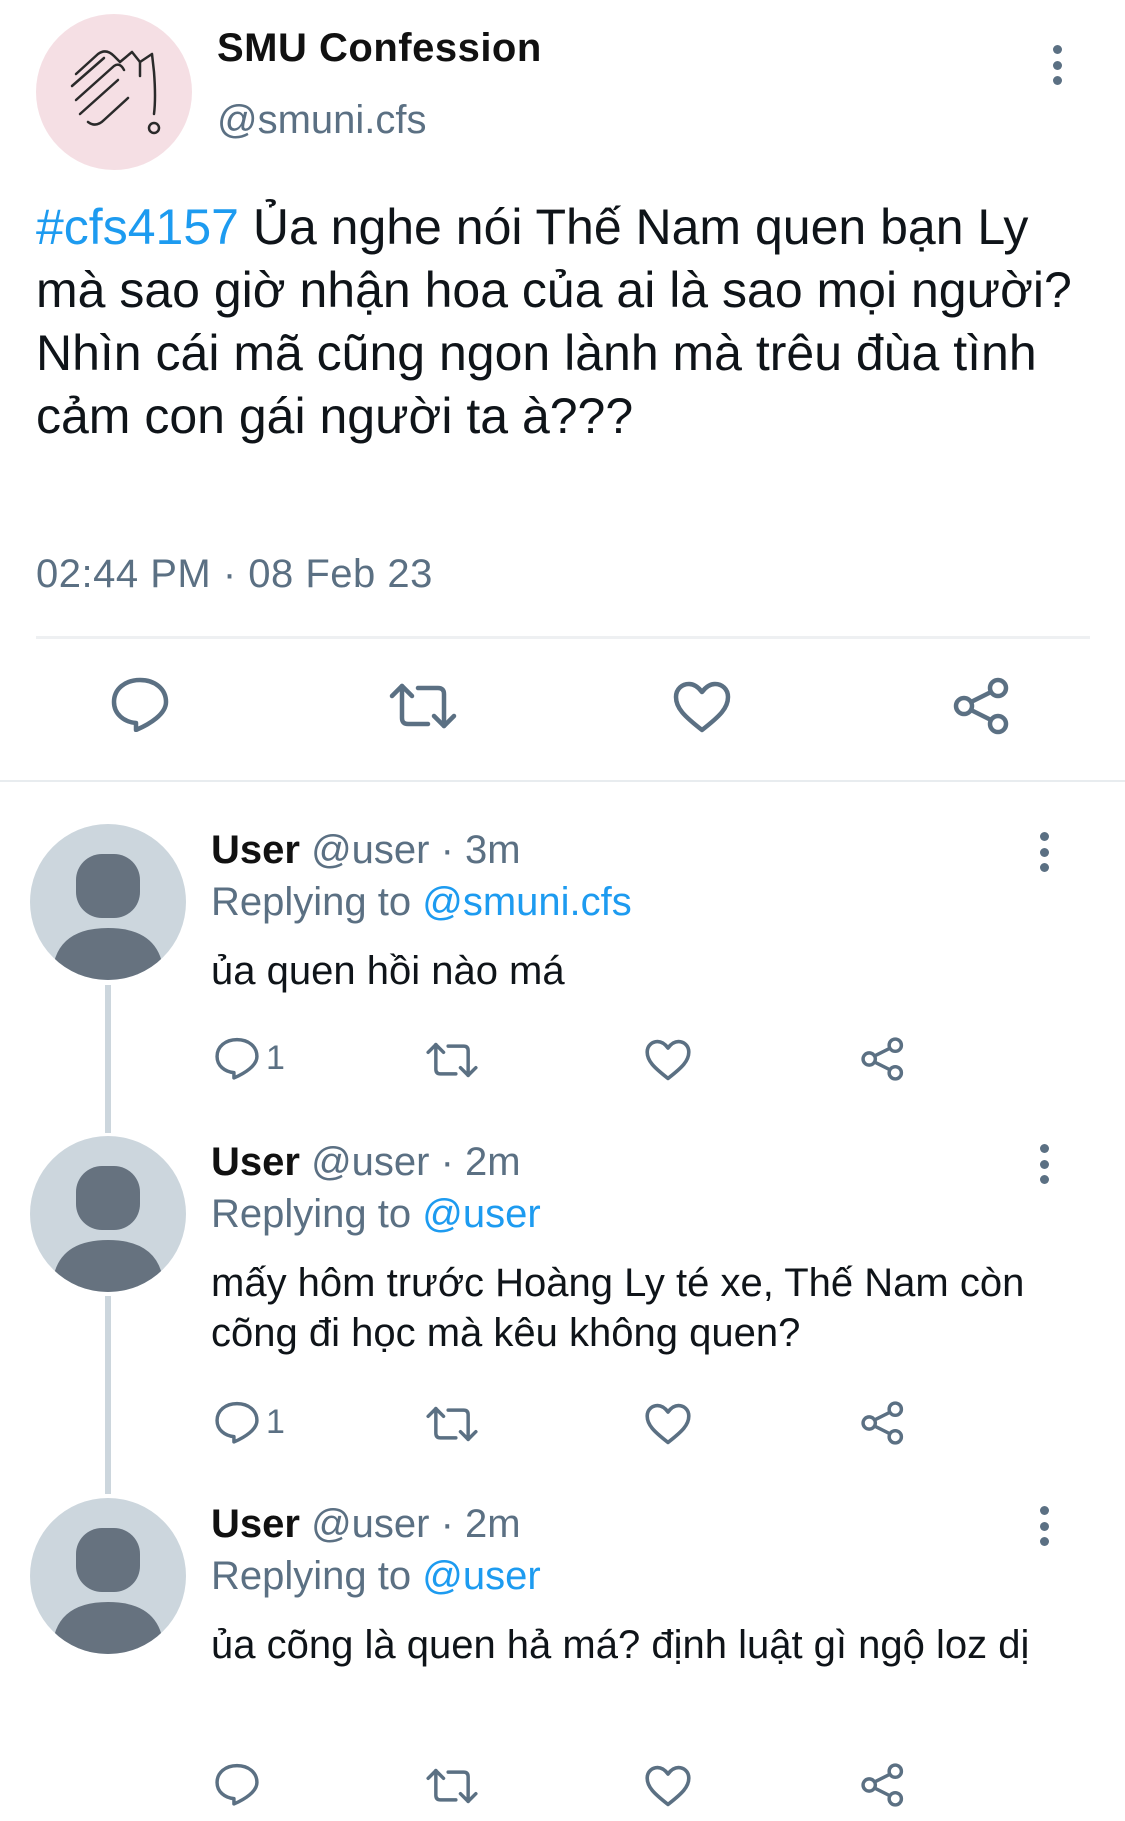 The image size is (1125, 1821). I want to click on account-display-name: SMU Confession, so click(379, 48).